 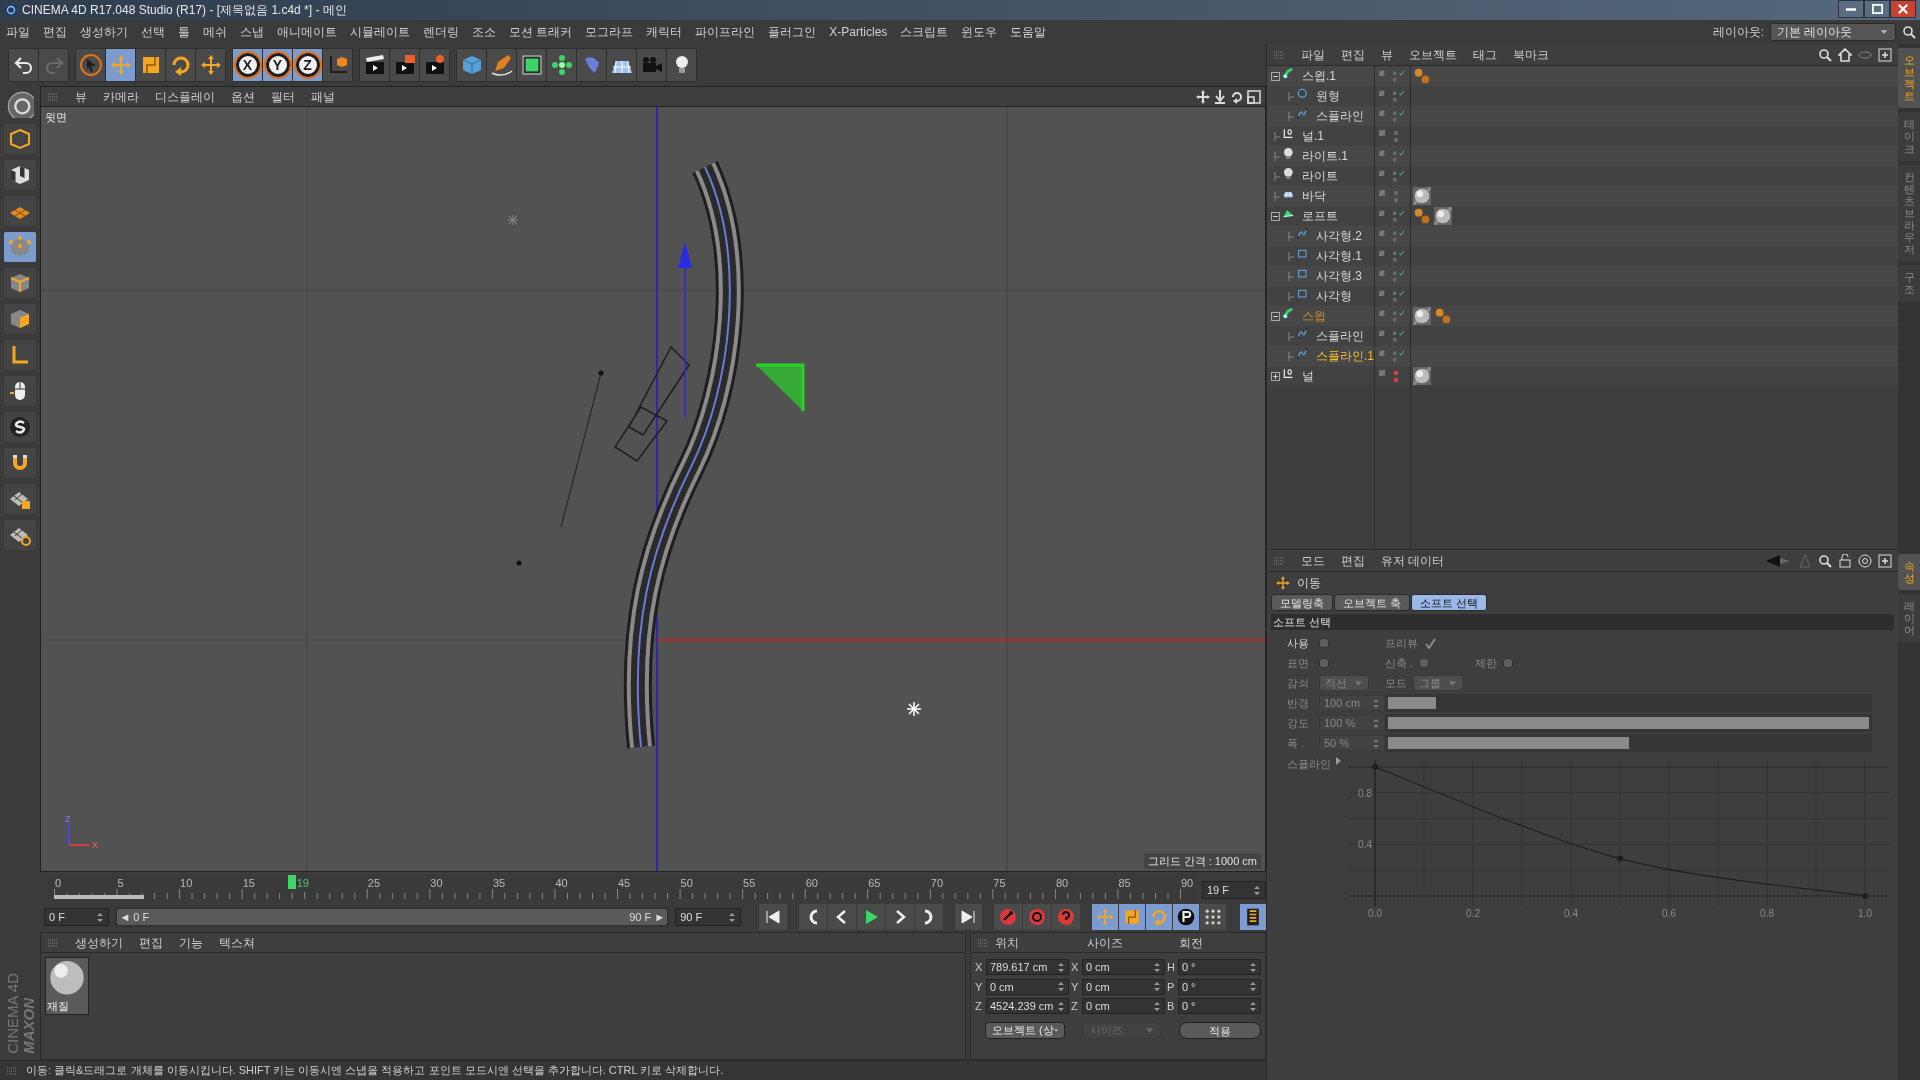 I want to click on attribute-menu-item: 편집, so click(x=1353, y=560).